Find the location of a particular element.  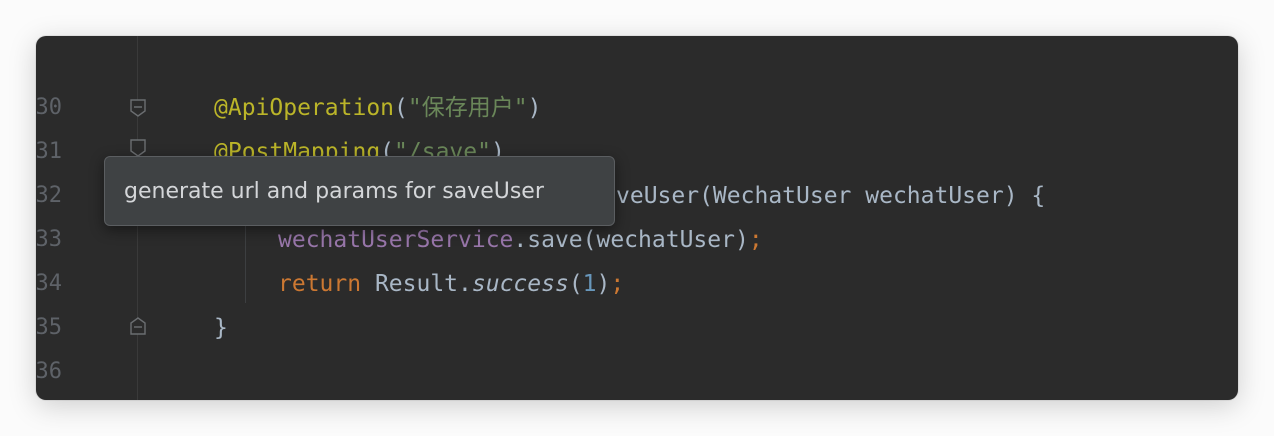

tooltip-text: generate url and params for saveUser is located at coordinates (334, 191).